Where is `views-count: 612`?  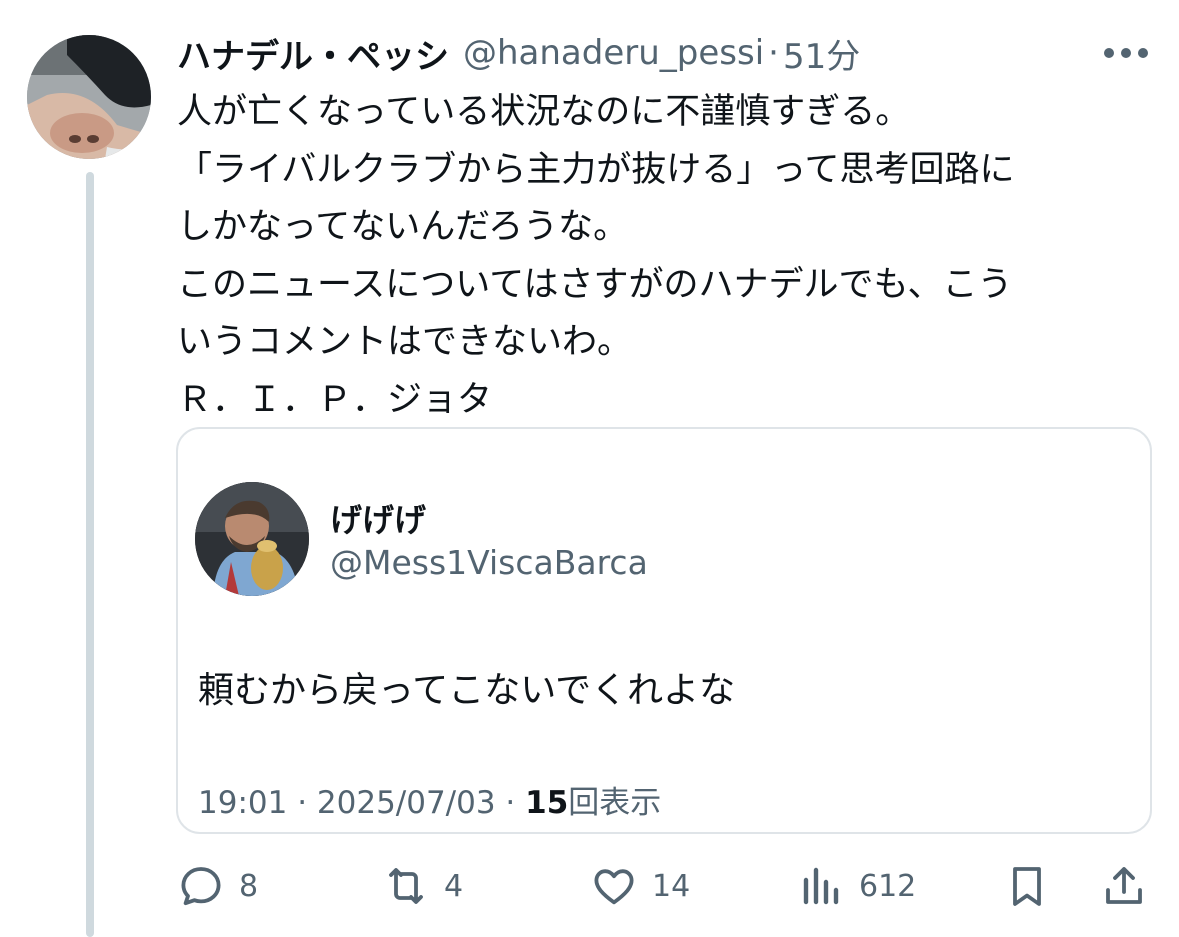 views-count: 612 is located at coordinates (888, 886).